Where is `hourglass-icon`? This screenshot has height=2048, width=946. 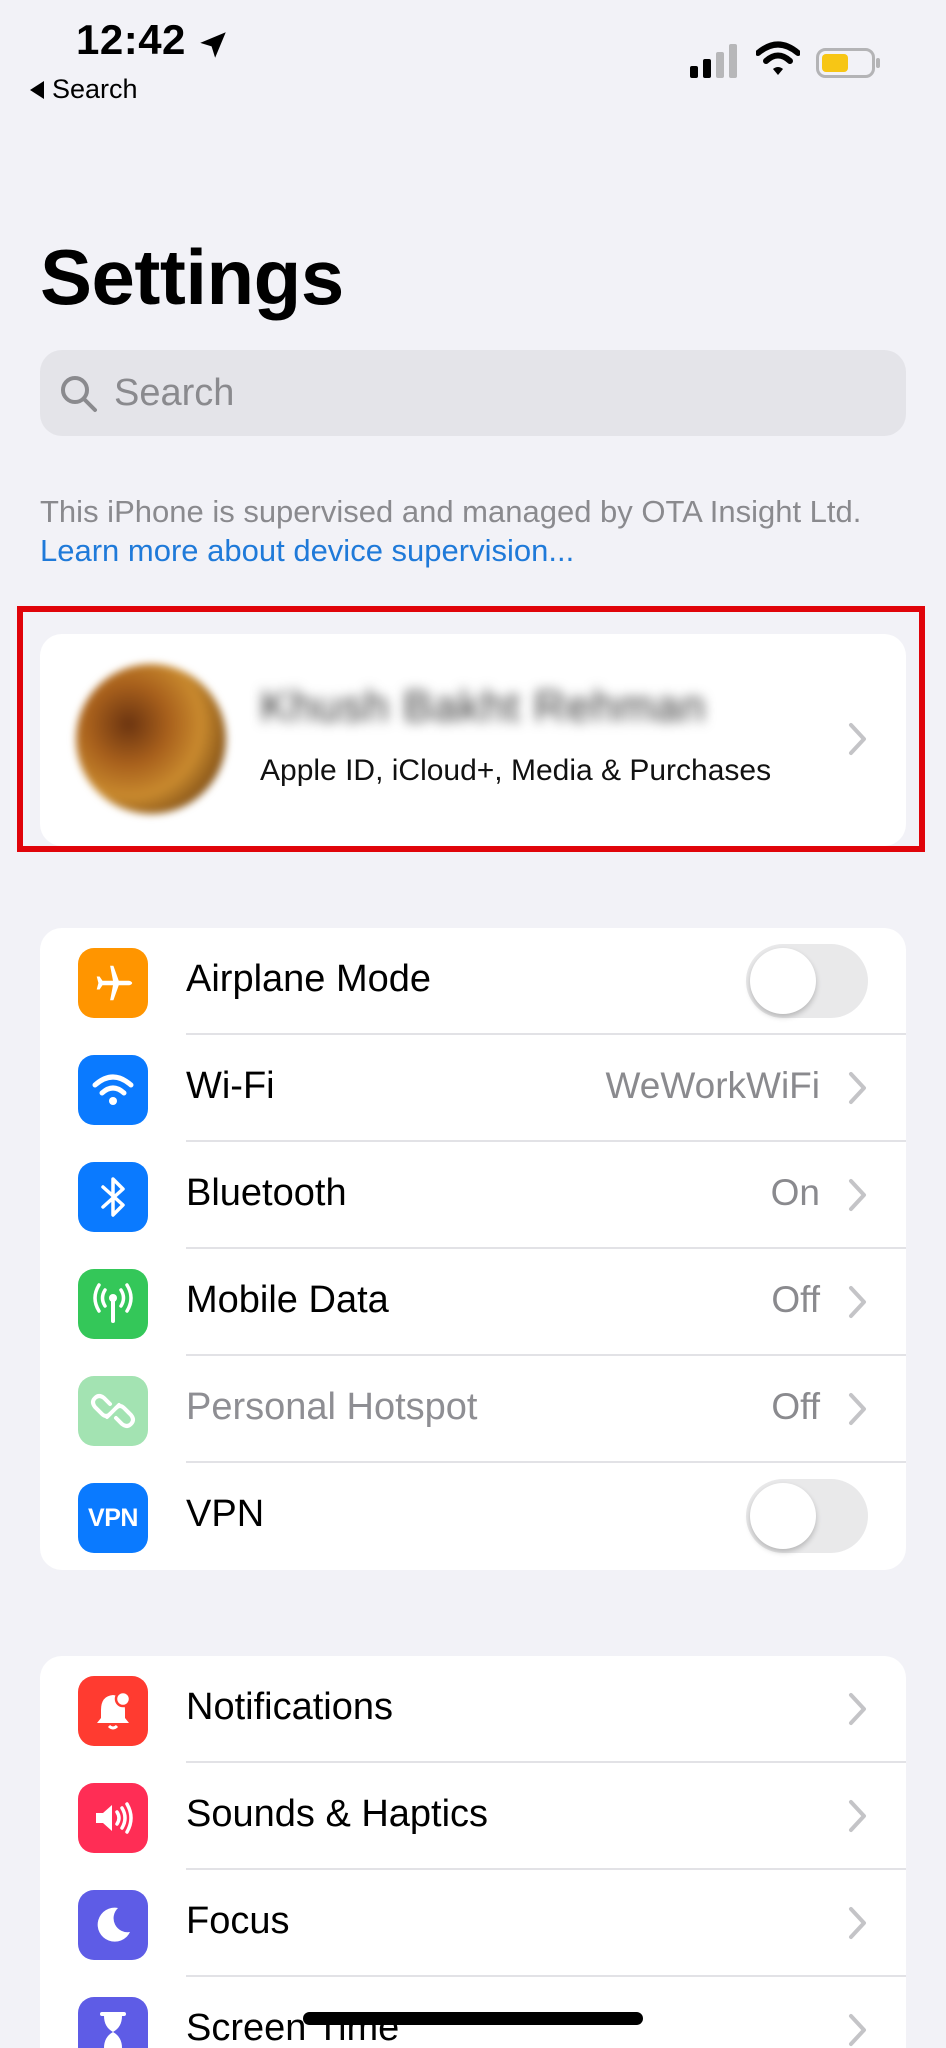
hourglass-icon is located at coordinates (113, 2022).